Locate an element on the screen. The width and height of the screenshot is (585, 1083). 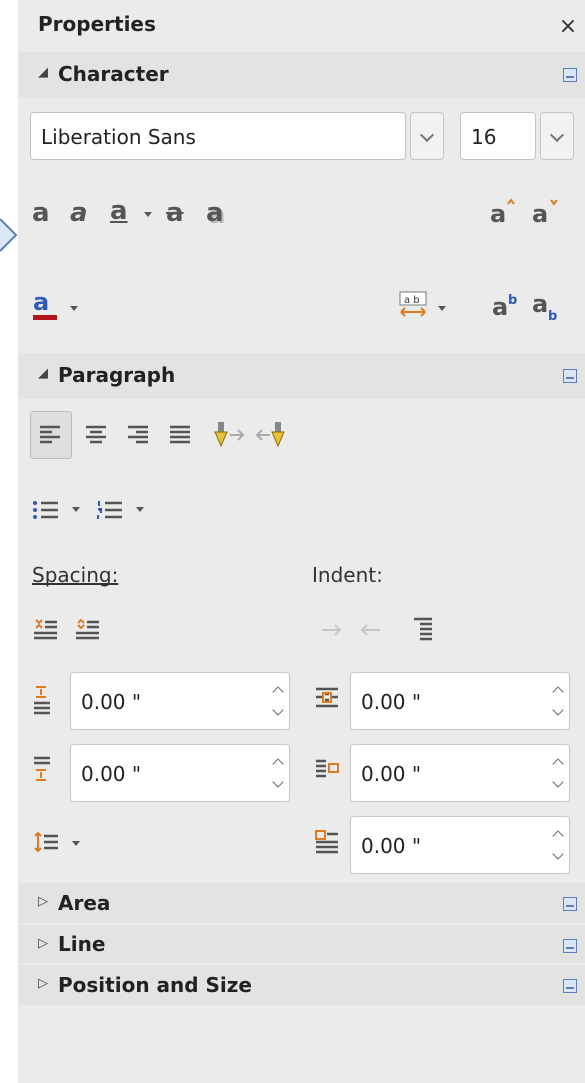
font-color-dropdown-arrow-icon is located at coordinates (74, 308).